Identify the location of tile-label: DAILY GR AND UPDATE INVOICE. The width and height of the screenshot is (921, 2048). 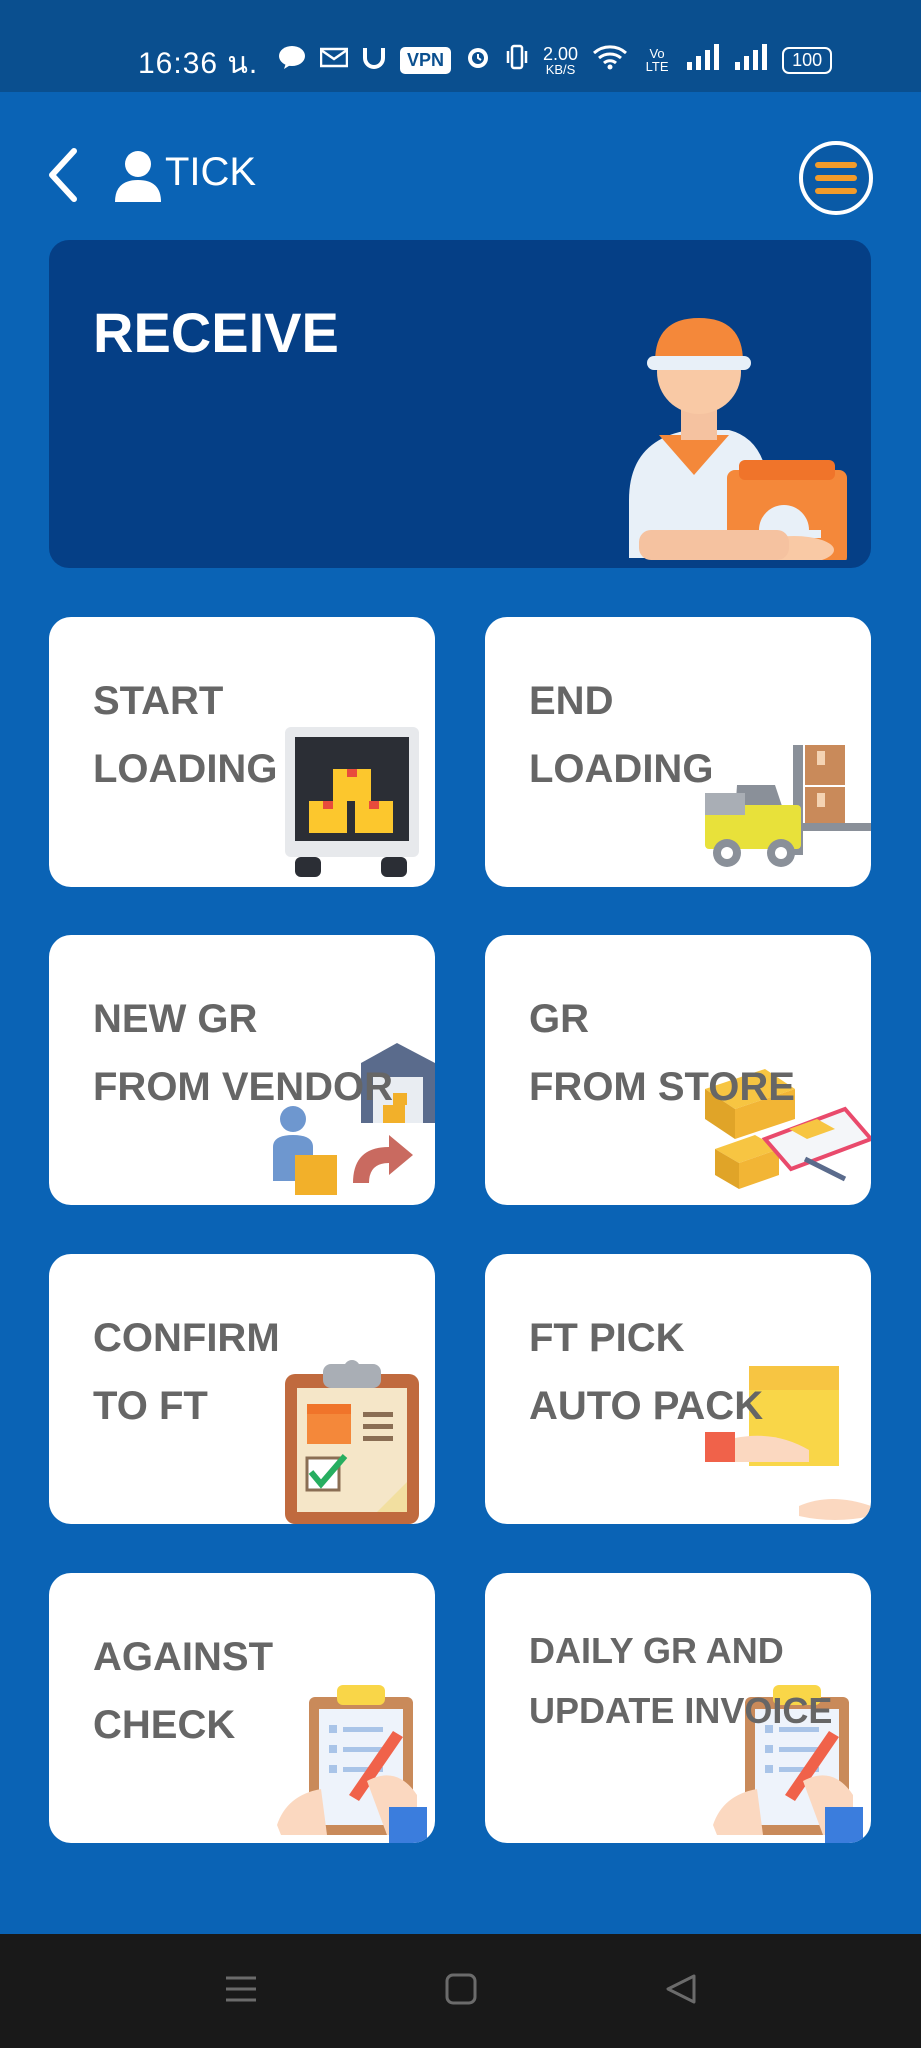
(680, 1681).